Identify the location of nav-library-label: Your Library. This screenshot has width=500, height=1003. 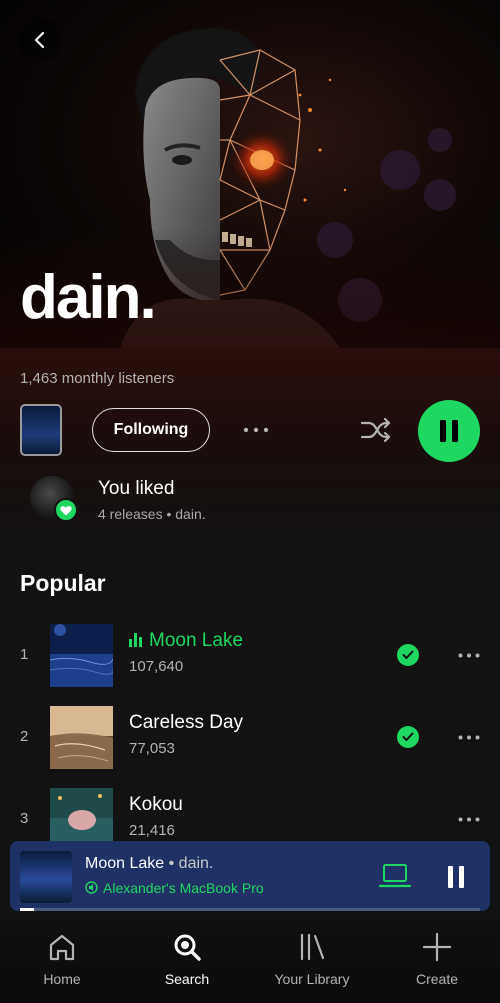
(312, 979).